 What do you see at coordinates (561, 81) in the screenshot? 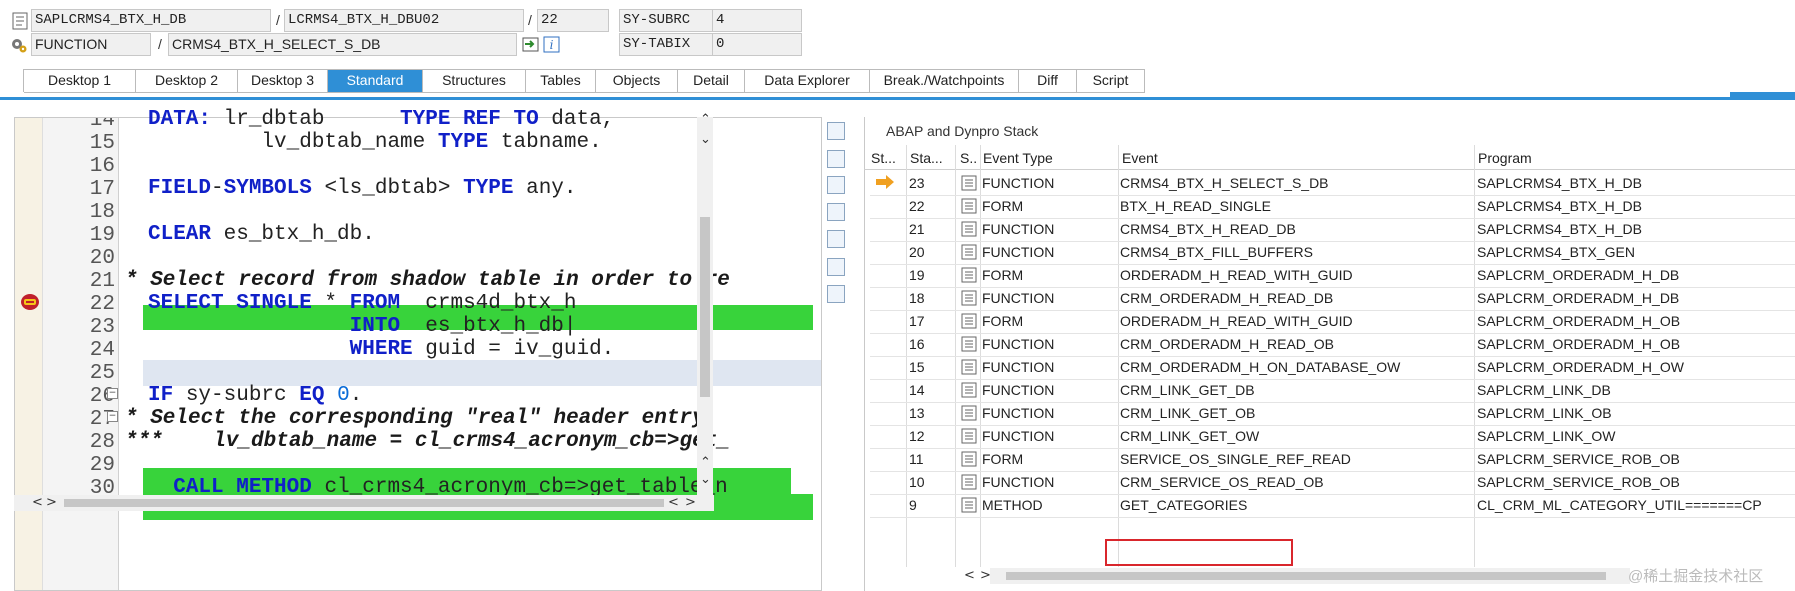
I see `tab-tables: Tables` at bounding box center [561, 81].